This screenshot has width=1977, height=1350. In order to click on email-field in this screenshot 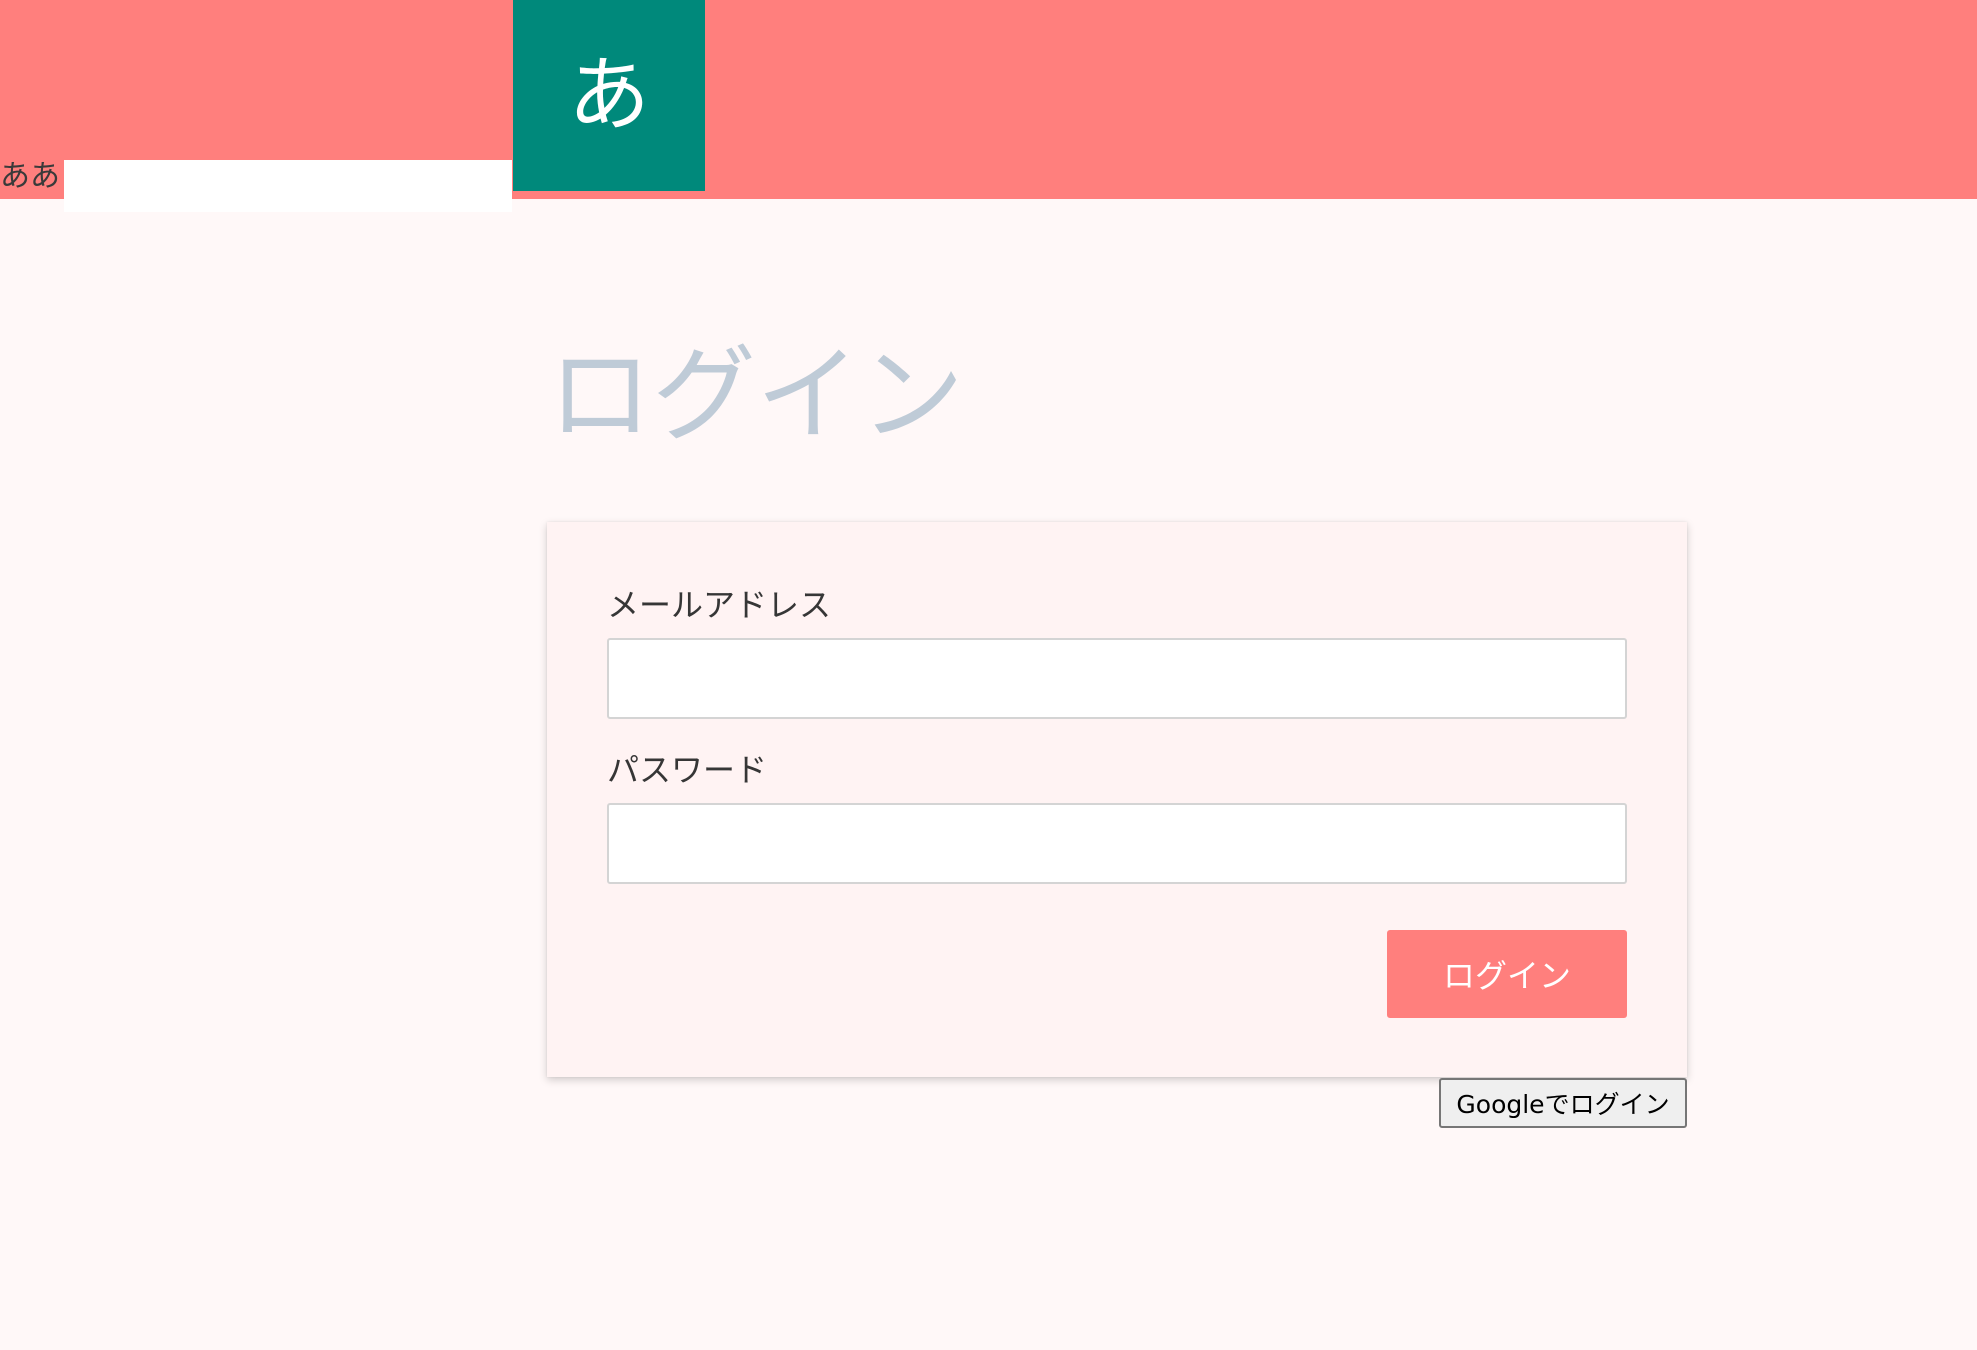, I will do `click(1117, 678)`.